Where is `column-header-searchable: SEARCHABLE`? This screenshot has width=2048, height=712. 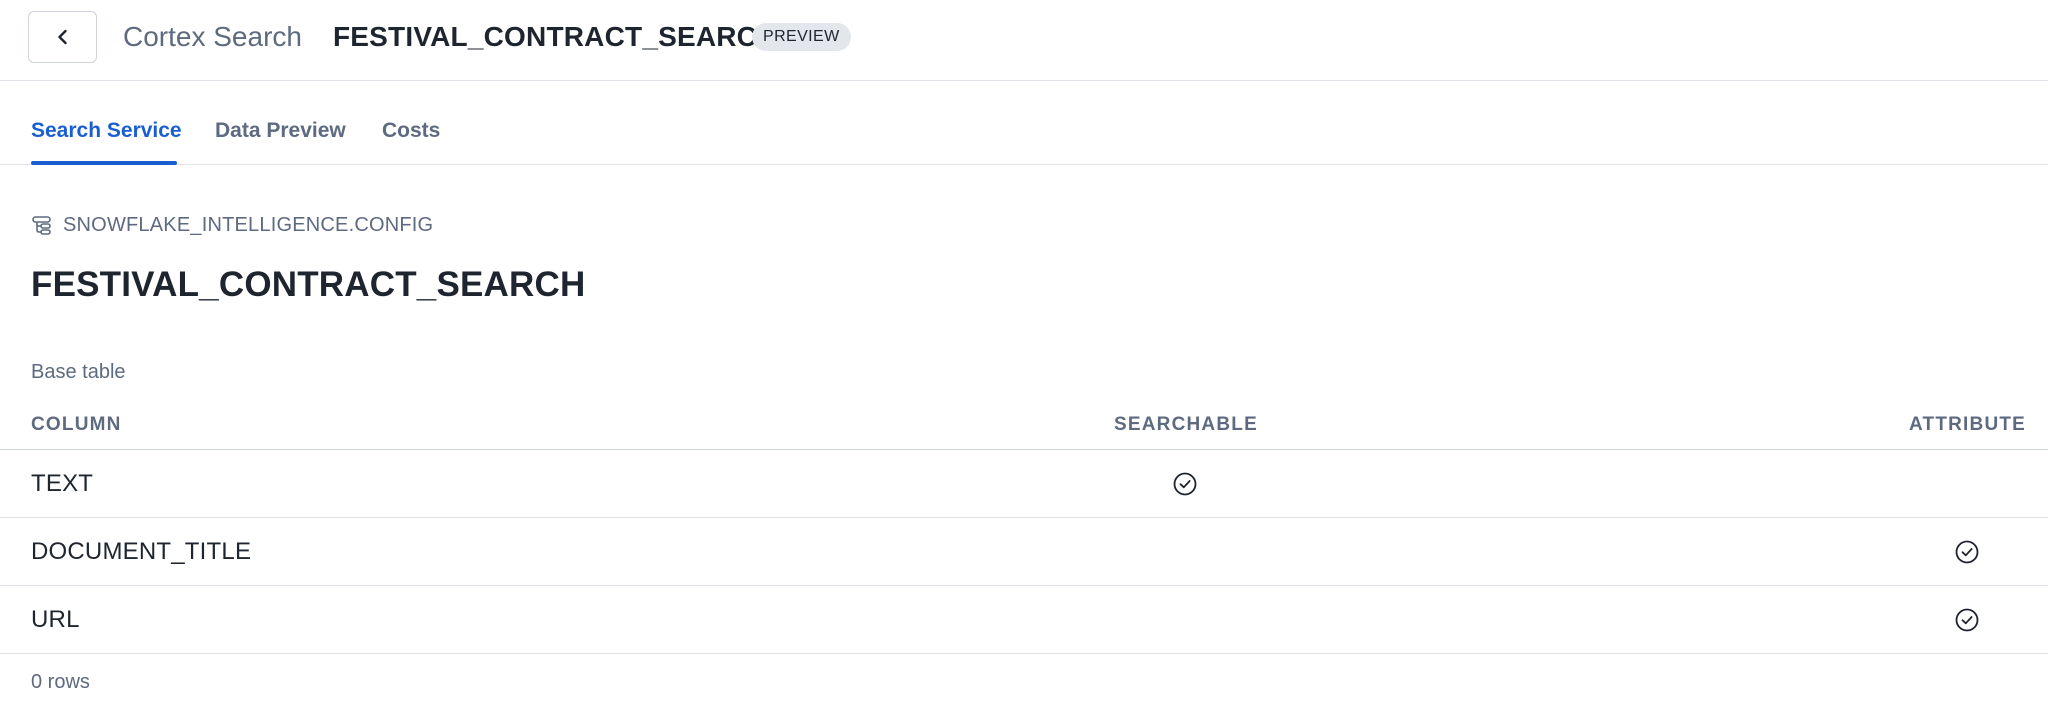
column-header-searchable: SEARCHABLE is located at coordinates (1186, 424).